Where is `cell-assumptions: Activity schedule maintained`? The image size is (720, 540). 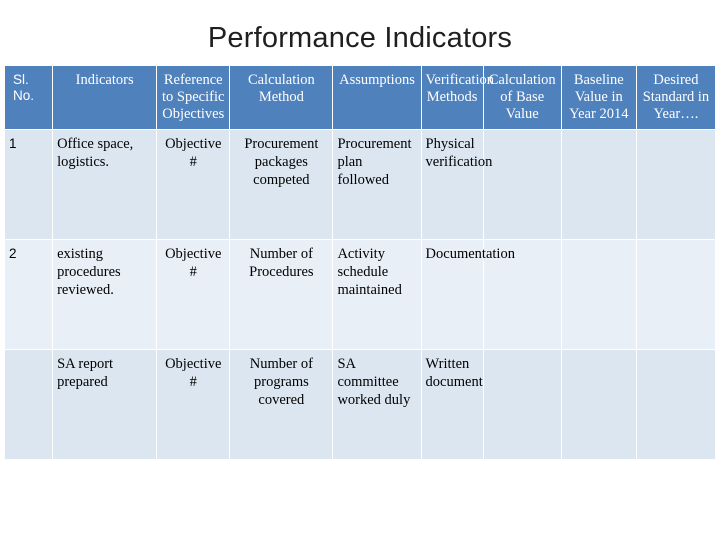 cell-assumptions: Activity schedule maintained is located at coordinates (377, 295).